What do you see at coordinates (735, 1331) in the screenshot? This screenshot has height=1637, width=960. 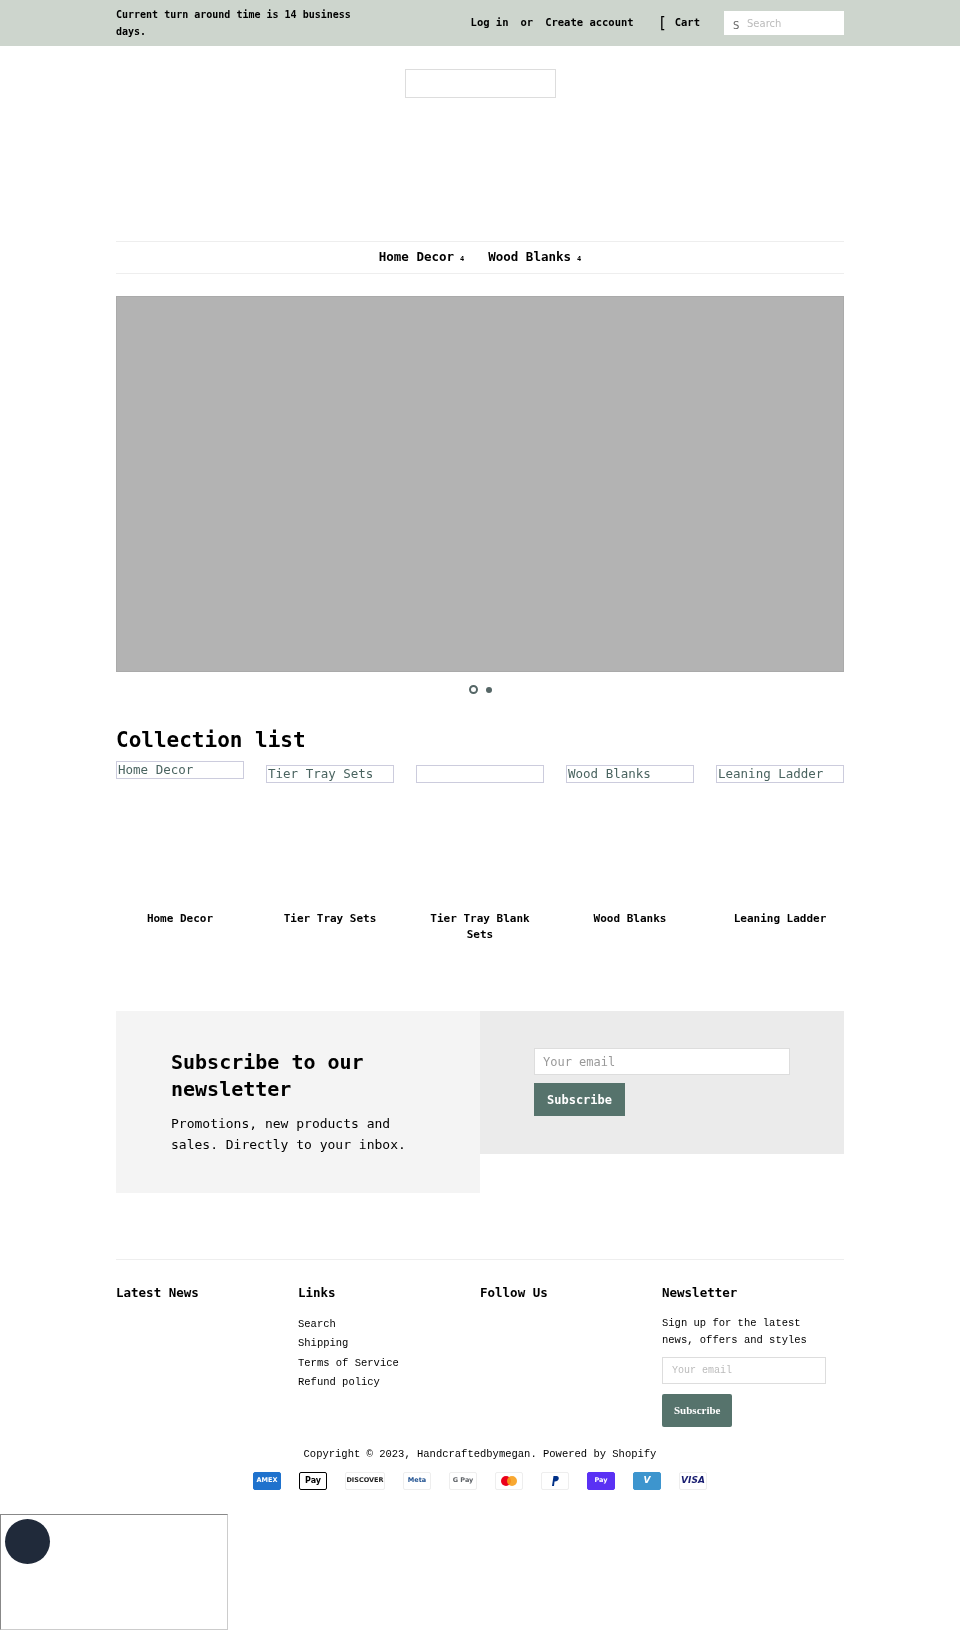 I see `footer-text: Sign up for the latest news, offers and styles` at bounding box center [735, 1331].